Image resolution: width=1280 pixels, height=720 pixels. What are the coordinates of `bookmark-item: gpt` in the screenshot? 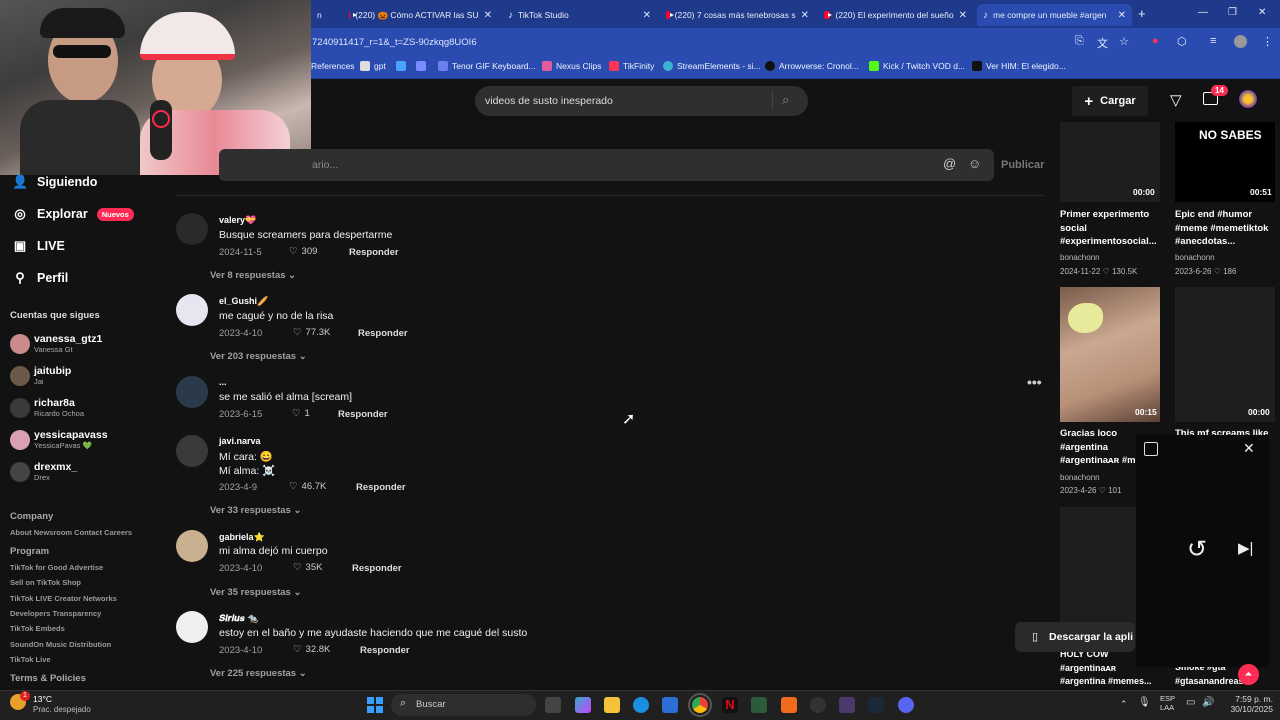 It's located at (373, 66).